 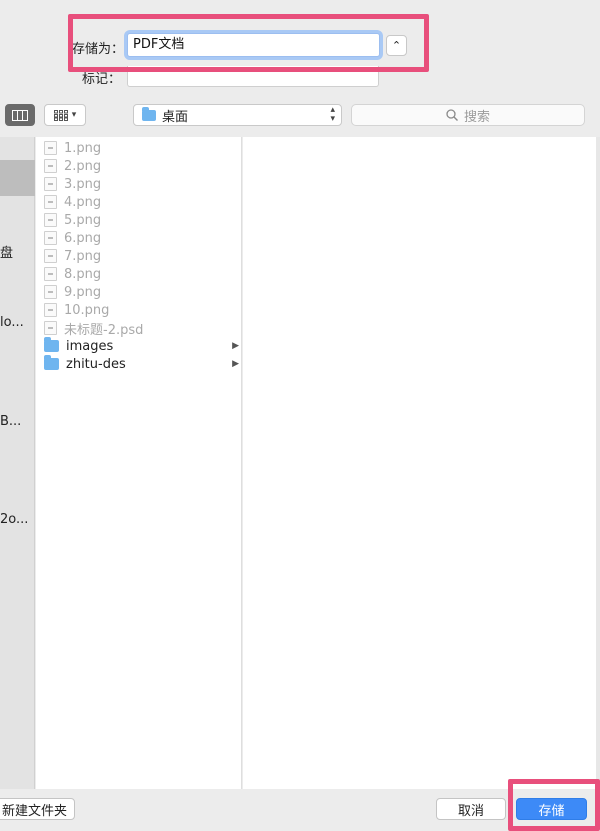 I want to click on file-row: 10.png, so click(x=139, y=310).